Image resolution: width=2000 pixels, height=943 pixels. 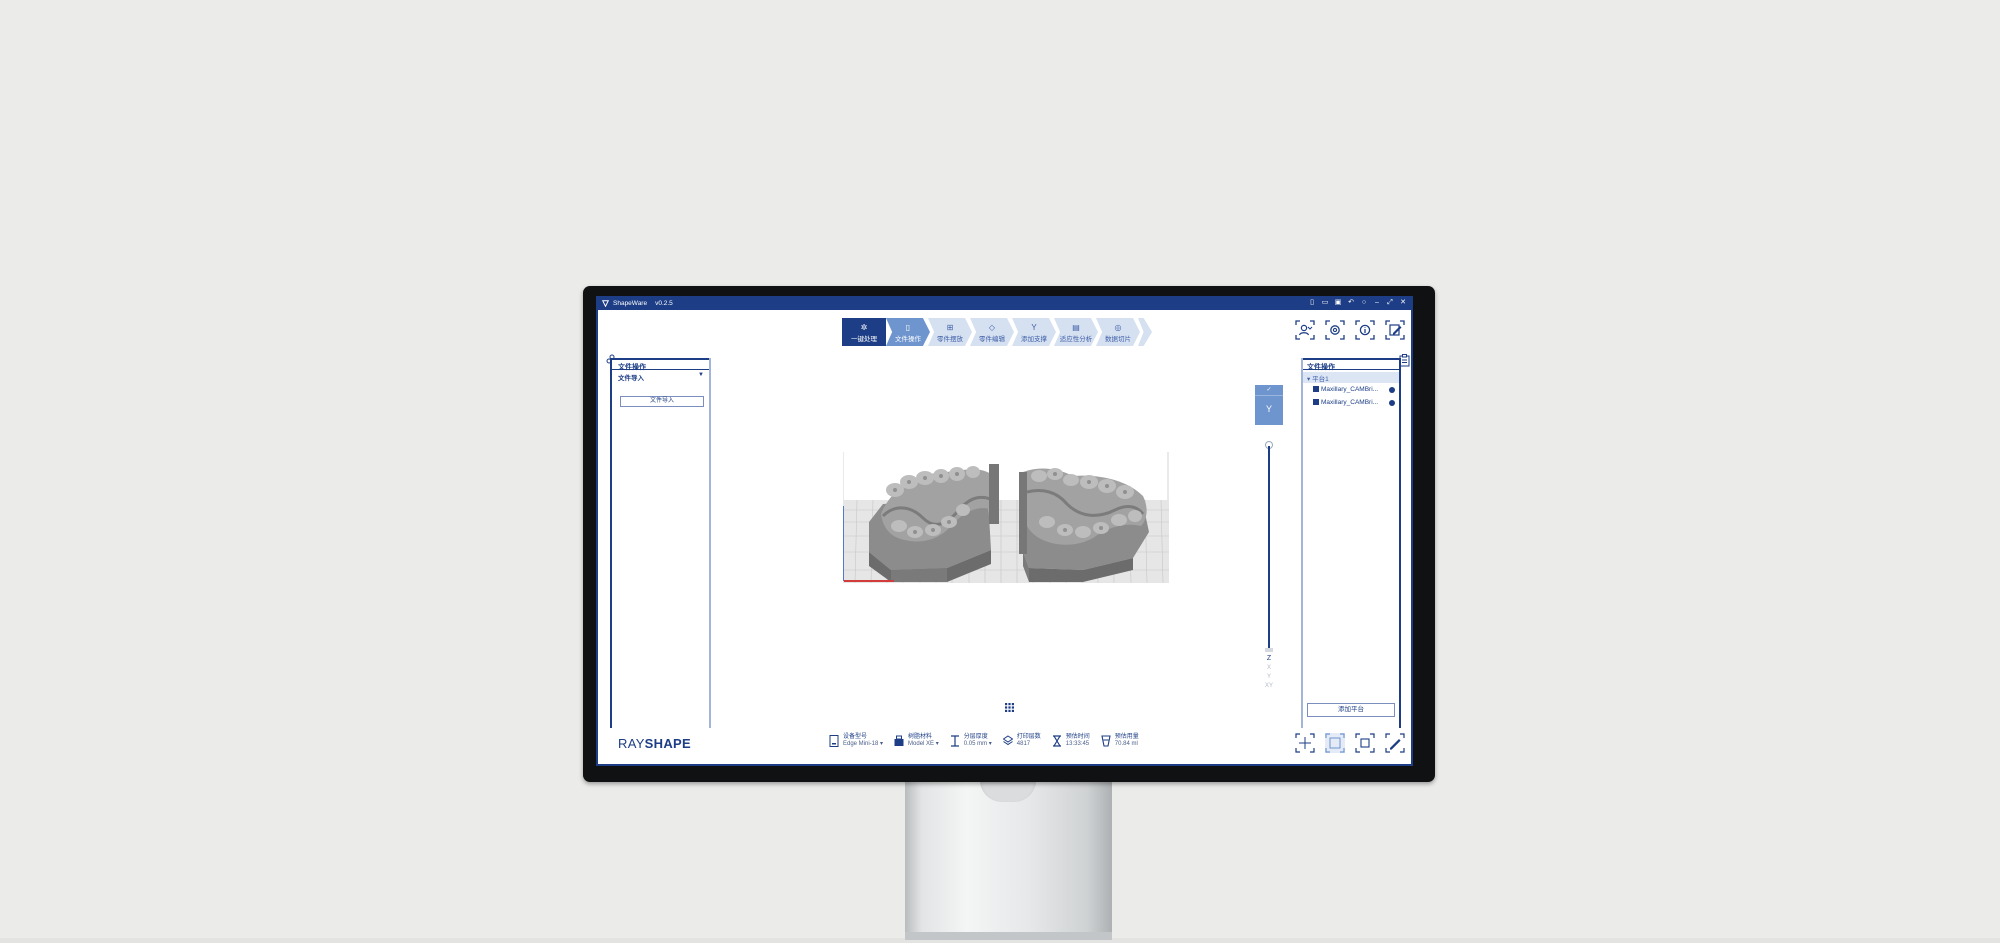 I want to click on status-value: Edge Mini-18 ▾, so click(x=863, y=744).